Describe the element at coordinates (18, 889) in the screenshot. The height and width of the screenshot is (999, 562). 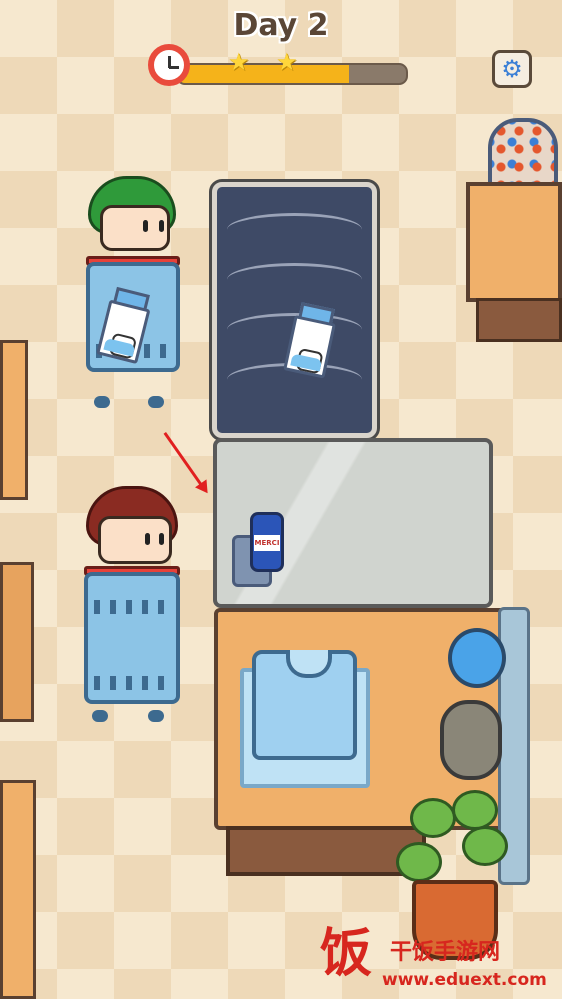
I see `left-product-rack` at that location.